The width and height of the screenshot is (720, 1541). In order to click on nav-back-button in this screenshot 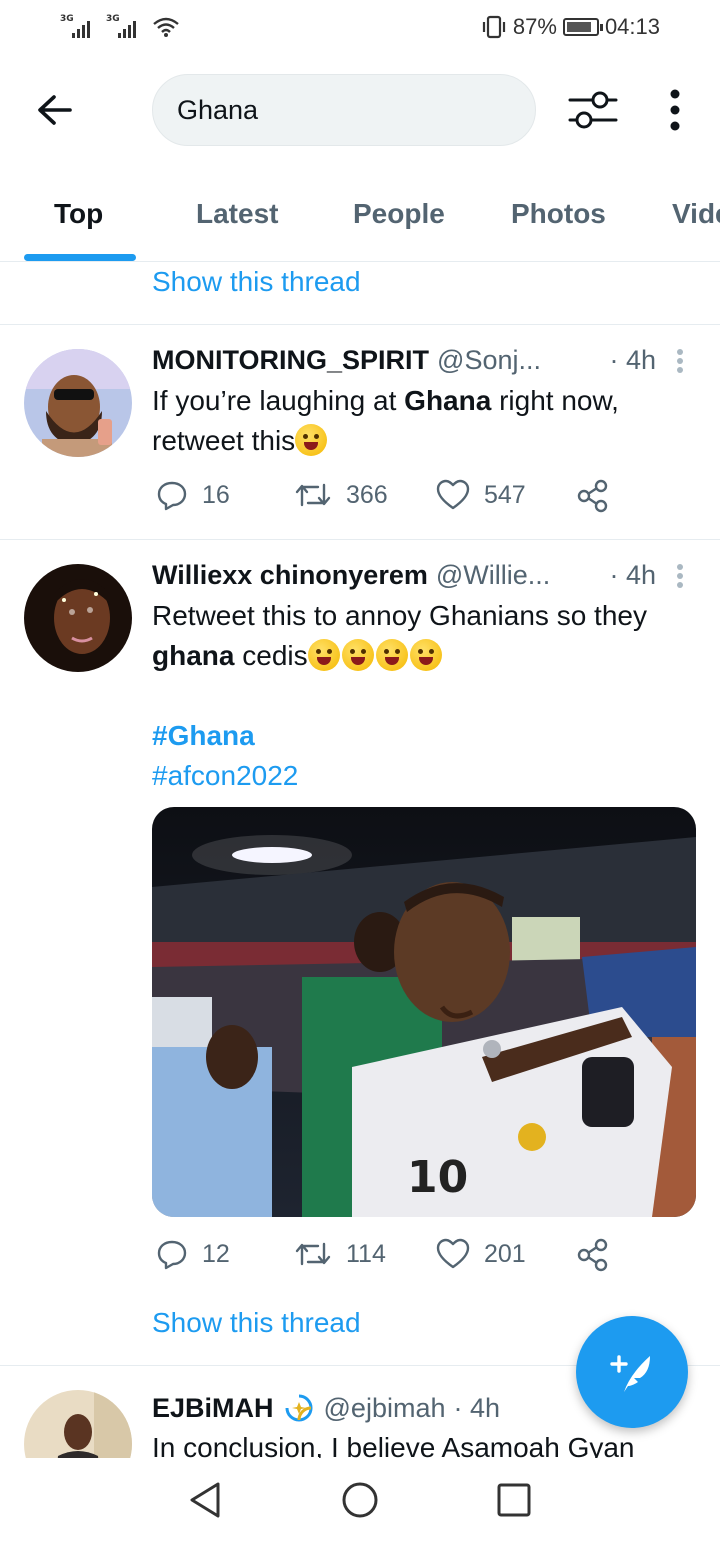, I will do `click(206, 1500)`.